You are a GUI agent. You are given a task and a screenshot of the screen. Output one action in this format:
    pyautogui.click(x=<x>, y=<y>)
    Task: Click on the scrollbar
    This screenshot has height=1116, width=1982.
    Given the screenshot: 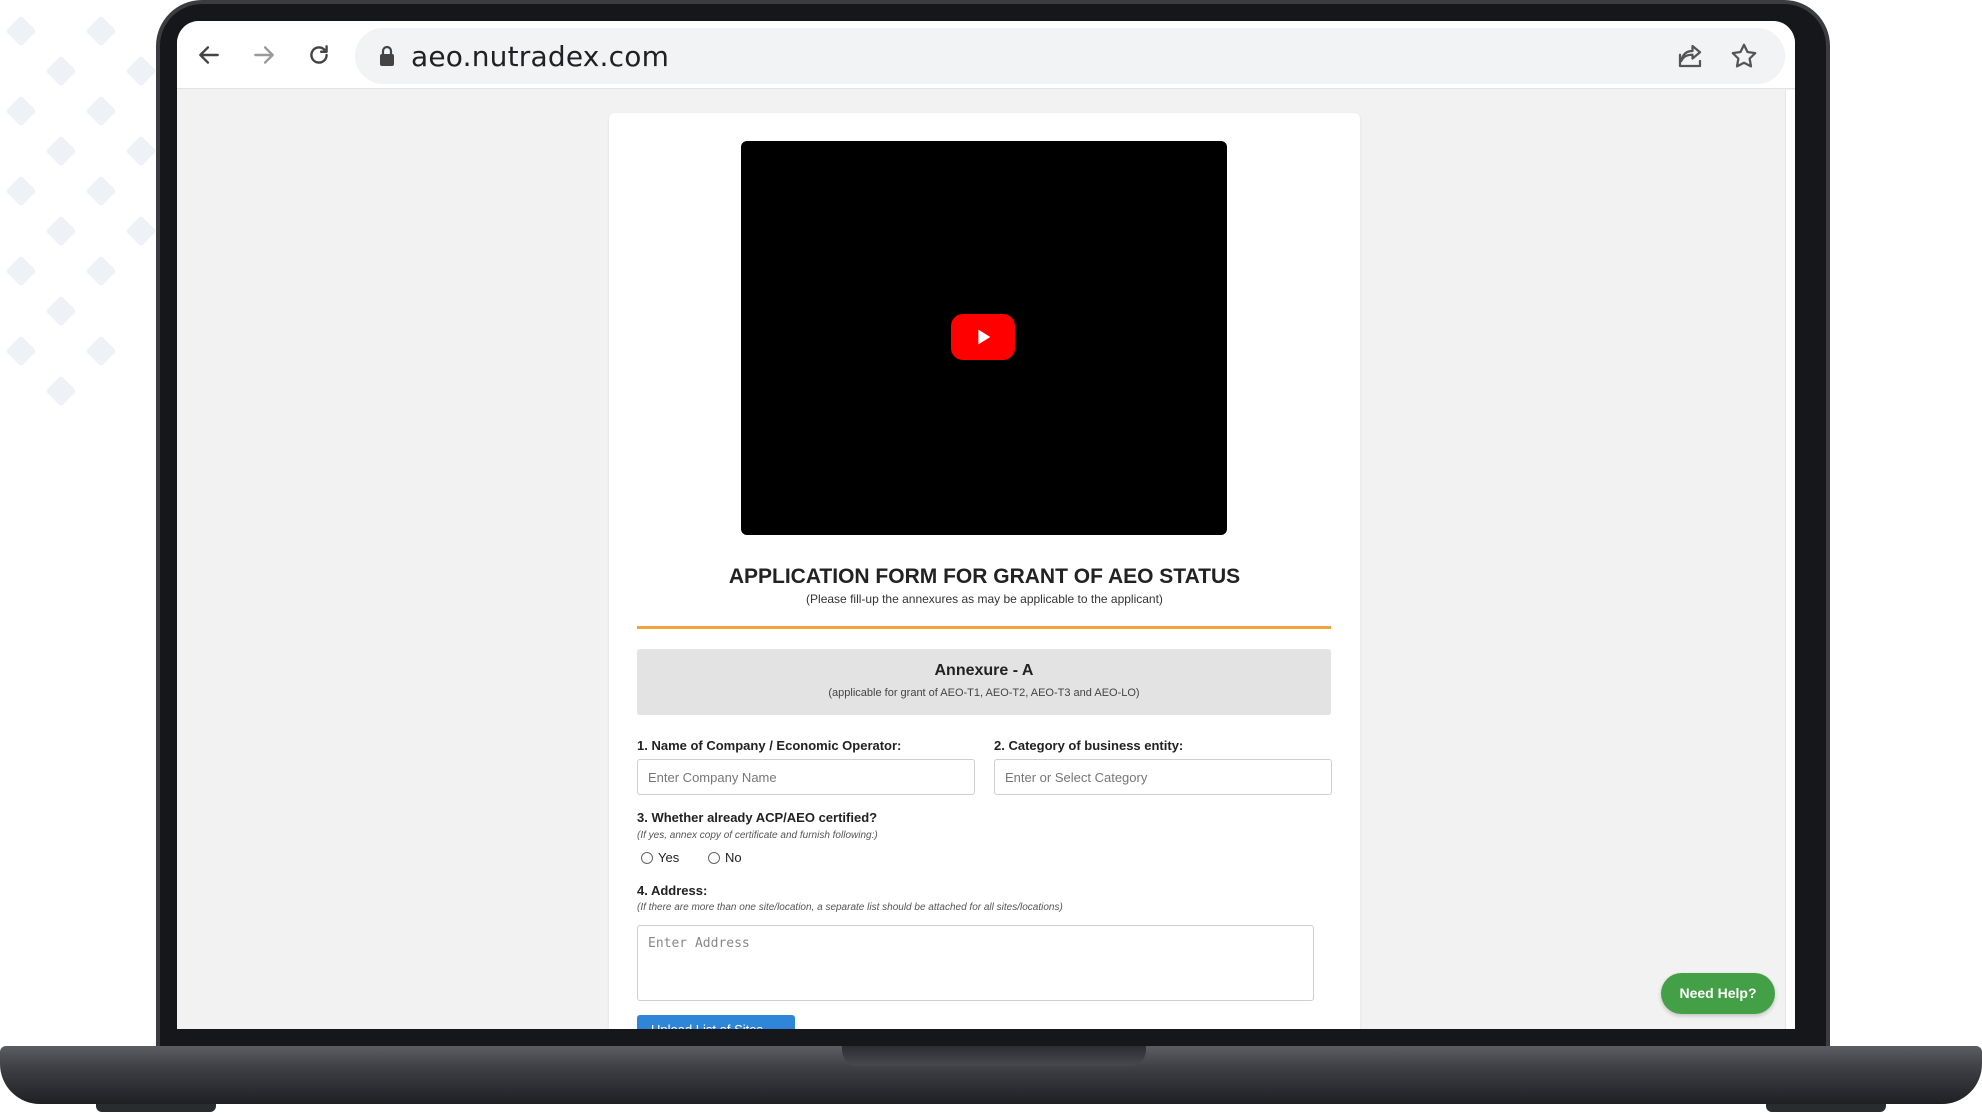 What is the action you would take?
    pyautogui.click(x=1790, y=559)
    